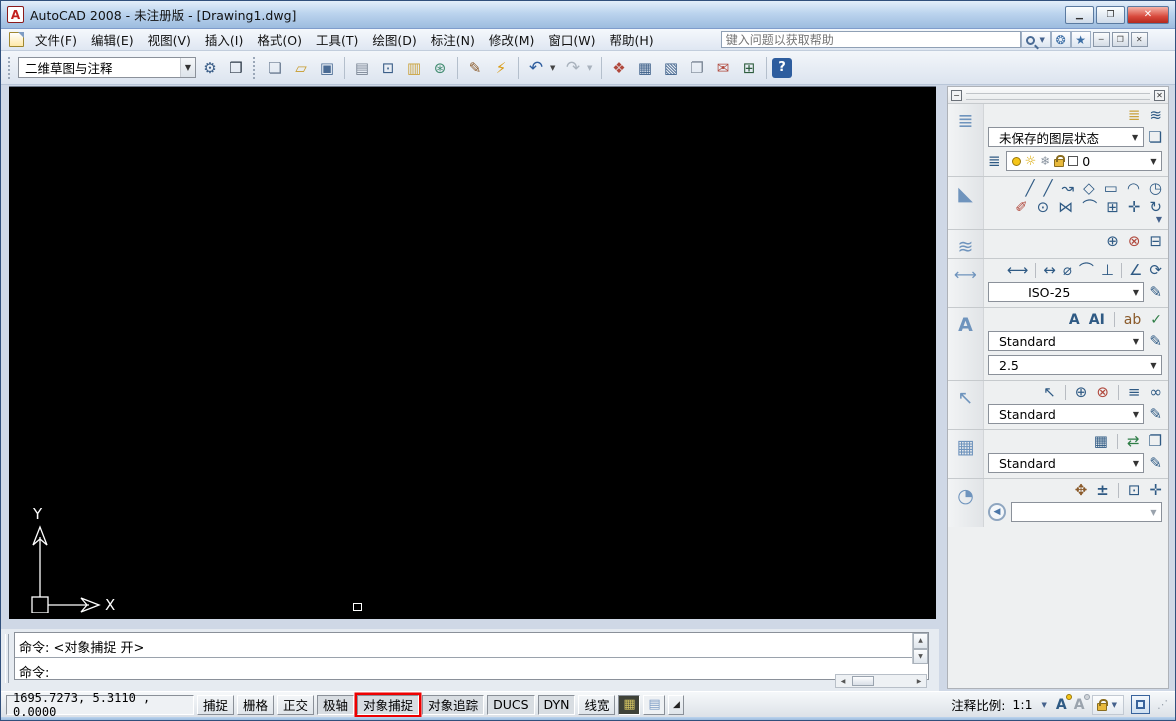  Describe the element at coordinates (1155, 115) in the screenshot. I see `layer-isolate-icon: ≋` at that location.